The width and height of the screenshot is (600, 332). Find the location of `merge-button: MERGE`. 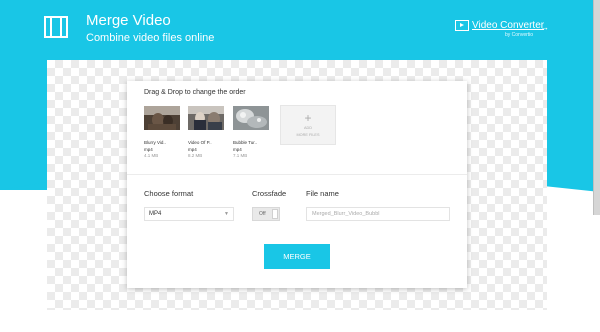

merge-button: MERGE is located at coordinates (297, 256).